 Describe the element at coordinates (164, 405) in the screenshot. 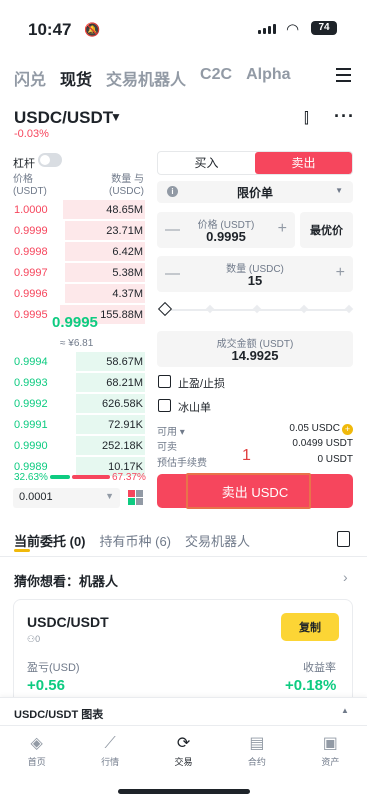

I see `iceberg-checkbox` at that location.